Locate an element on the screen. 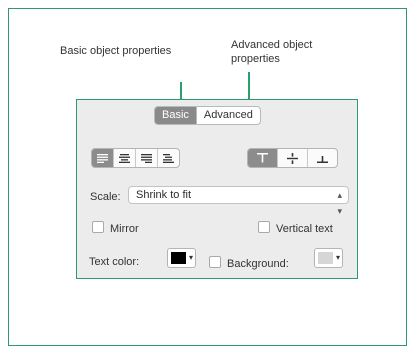 The image size is (417, 356). align-left-button is located at coordinates (102, 158).